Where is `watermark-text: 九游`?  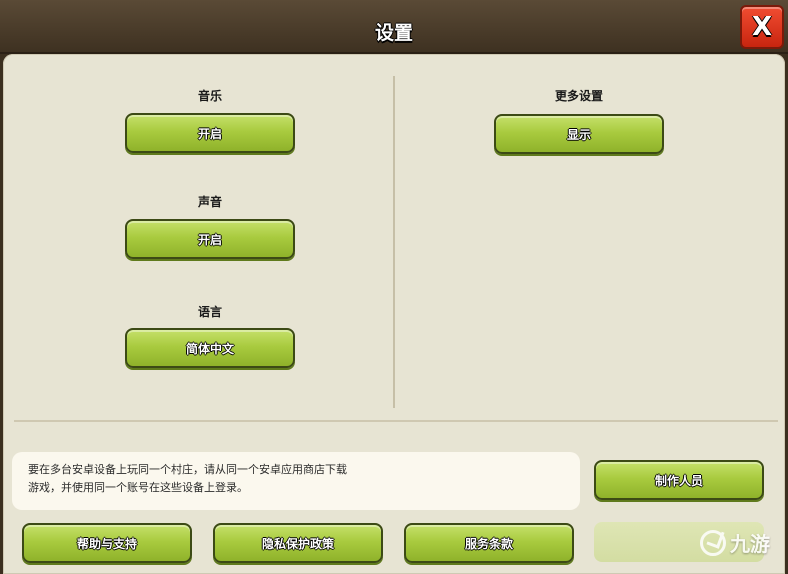
watermark-text: 九游 is located at coordinates (750, 544).